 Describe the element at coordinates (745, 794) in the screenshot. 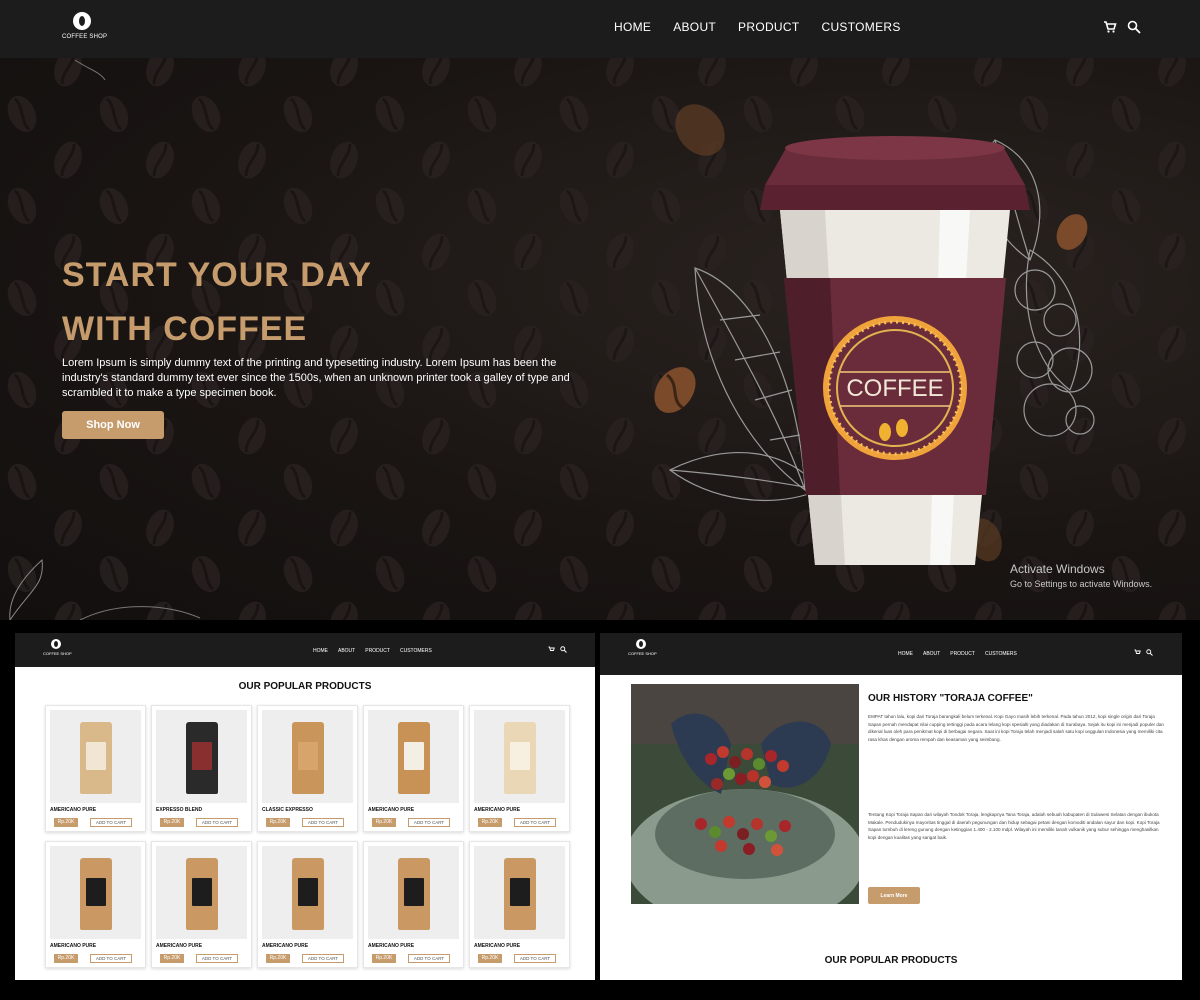

I see `coffee-cherries-photo` at that location.